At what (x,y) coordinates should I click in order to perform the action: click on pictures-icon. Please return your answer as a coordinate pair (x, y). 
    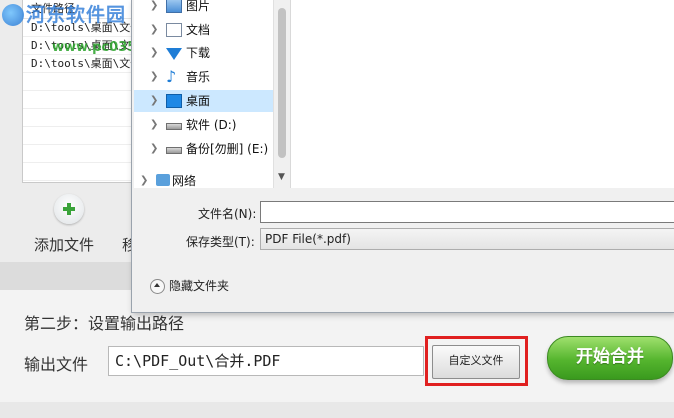
    Looking at the image, I should click on (174, 6).